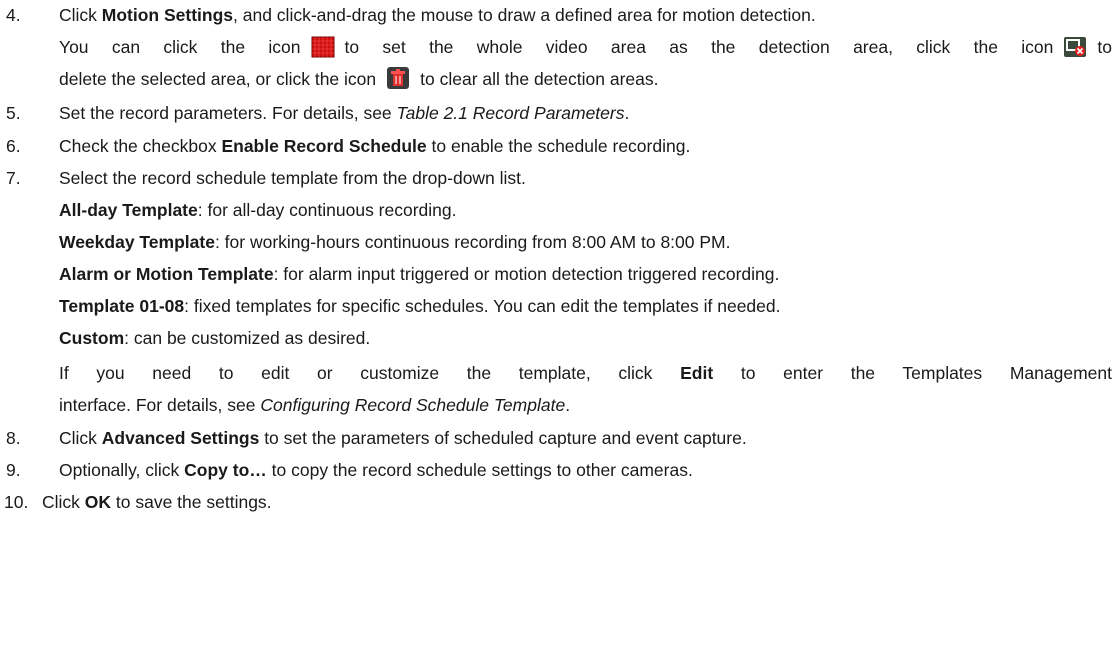  What do you see at coordinates (166, 274) in the screenshot?
I see `option-name: Alarm or Motion Template` at bounding box center [166, 274].